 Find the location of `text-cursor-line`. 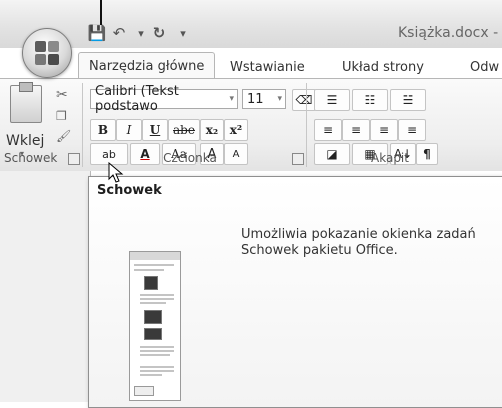

text-cursor-line is located at coordinates (101, 12).